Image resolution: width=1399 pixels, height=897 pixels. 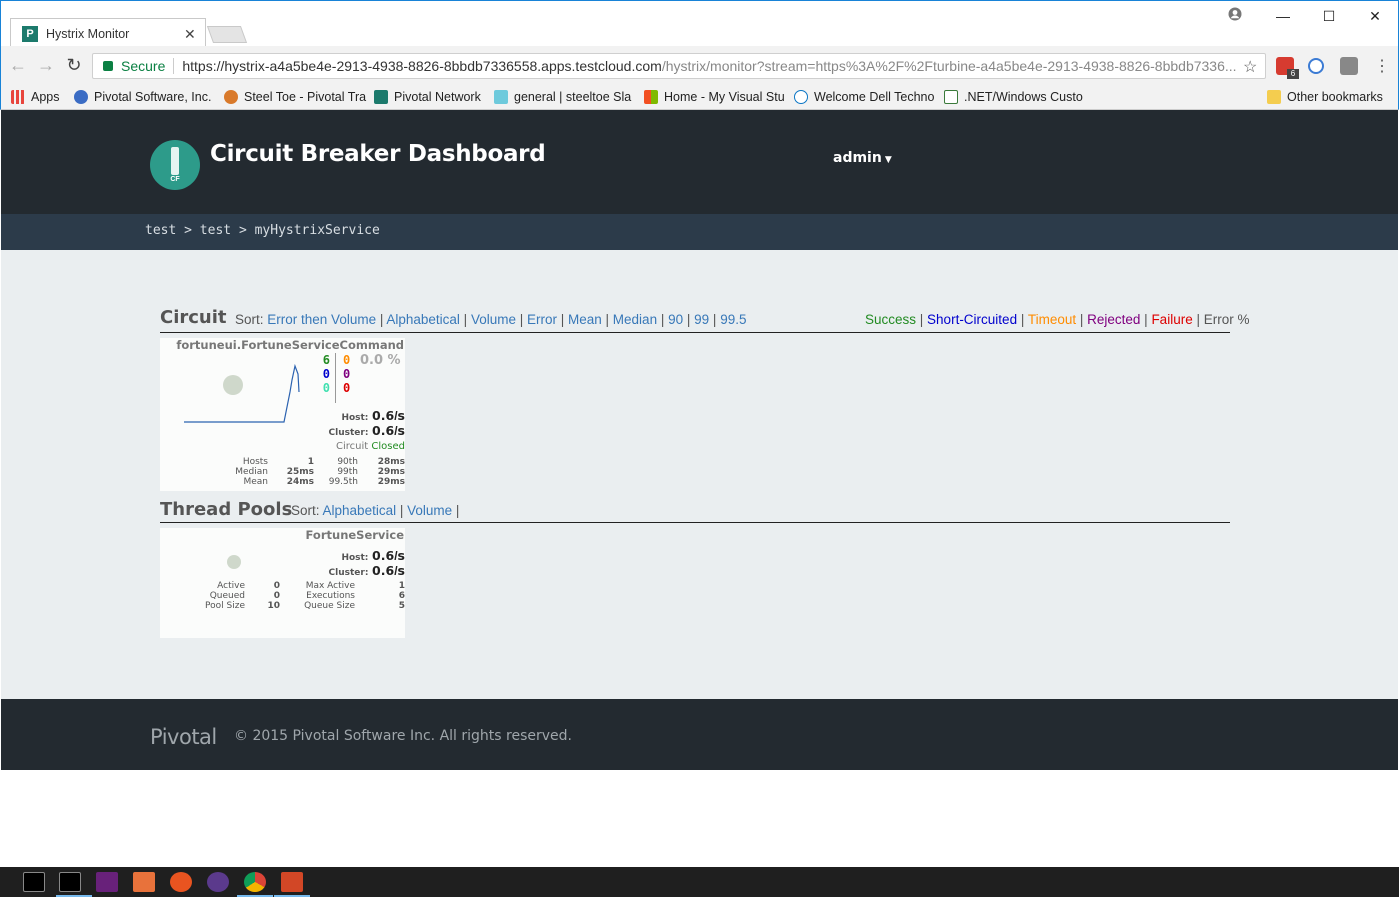 I want to click on new-tab-button, so click(x=227, y=34).